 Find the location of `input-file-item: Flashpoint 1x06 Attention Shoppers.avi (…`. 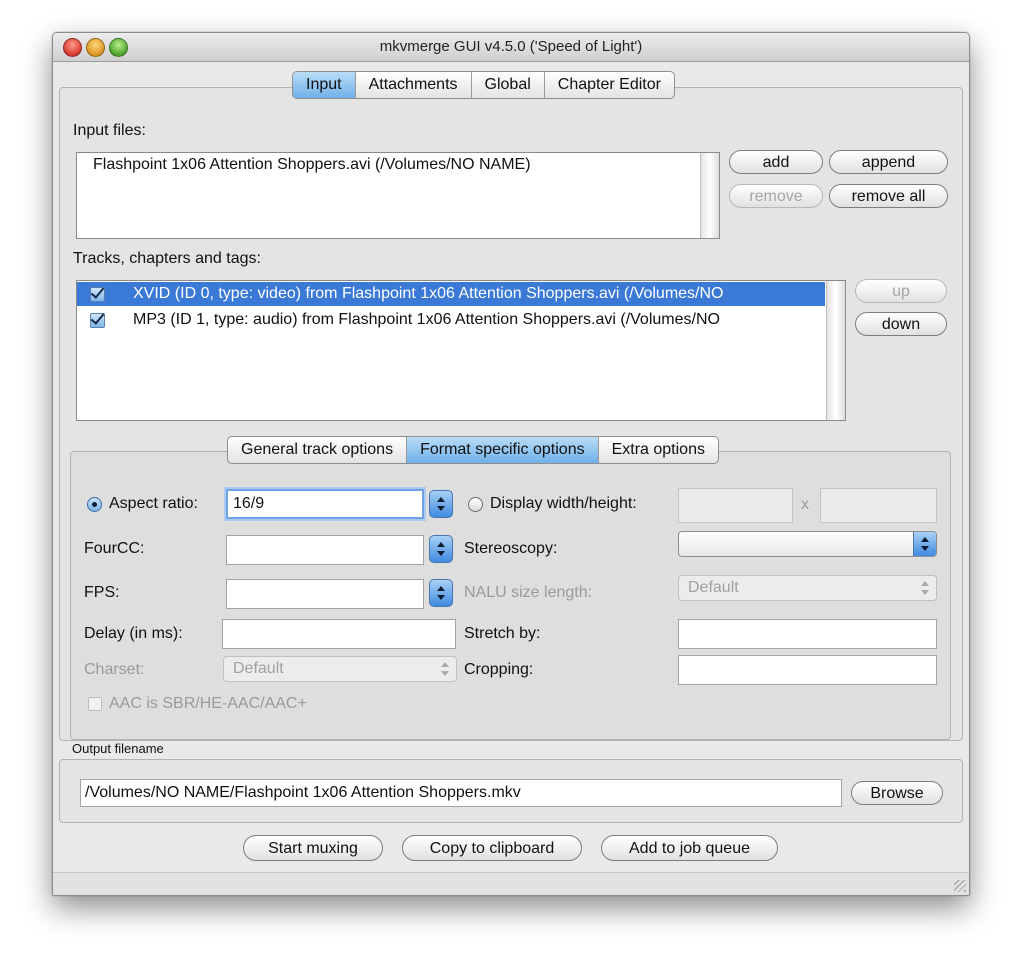

input-file-item: Flashpoint 1x06 Attention Shoppers.avi (… is located at coordinates (312, 165).